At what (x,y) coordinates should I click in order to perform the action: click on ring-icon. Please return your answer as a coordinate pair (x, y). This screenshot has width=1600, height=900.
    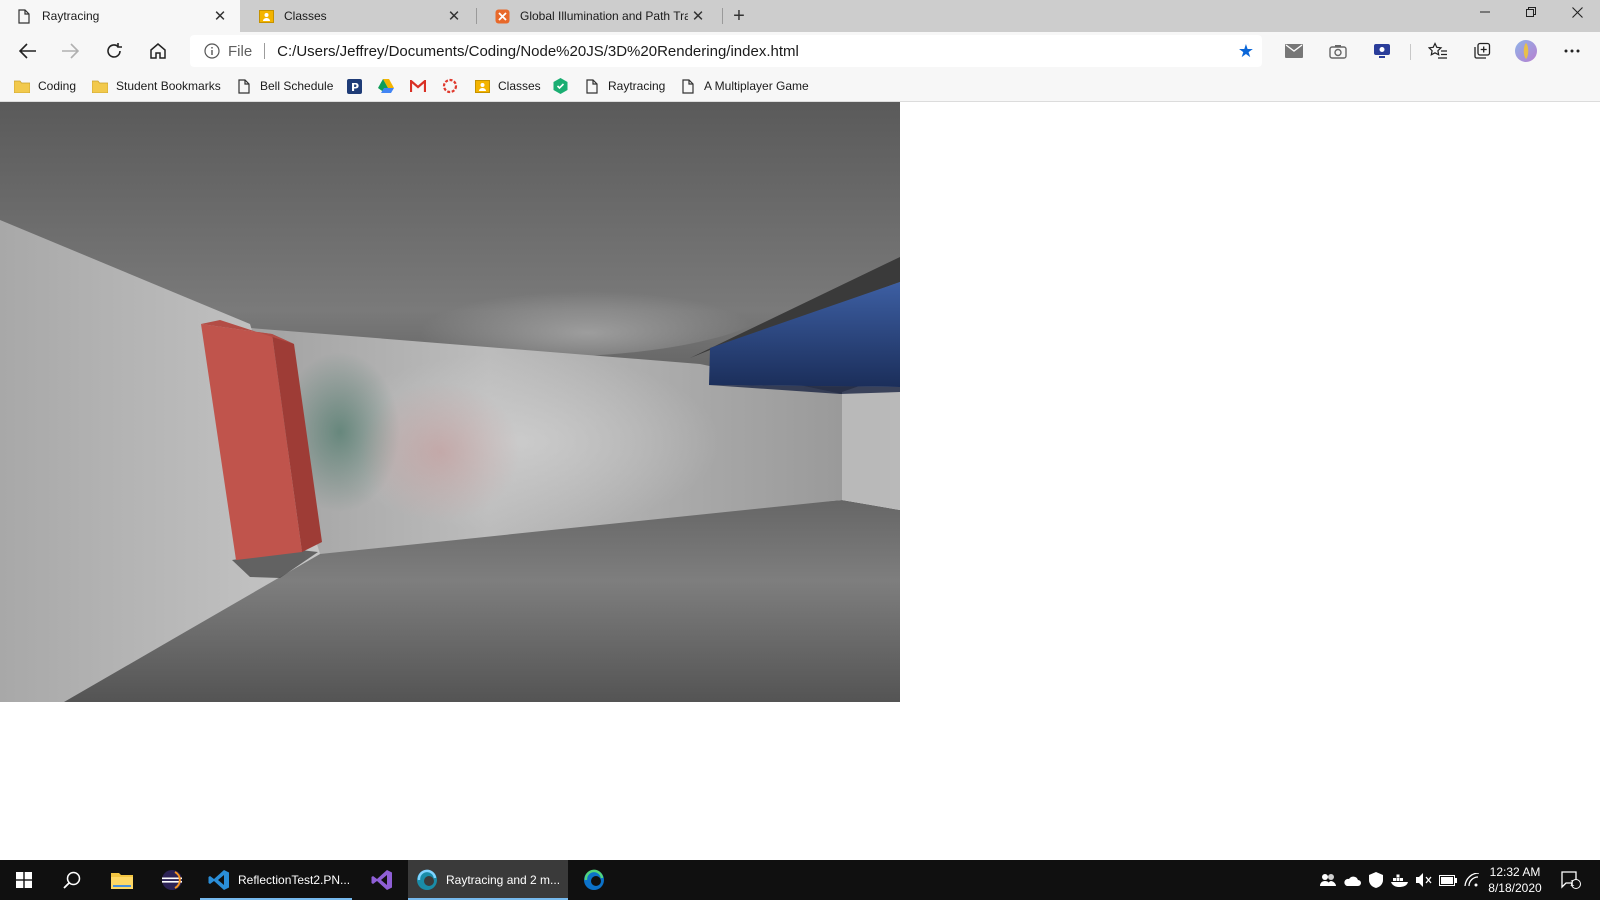
    Looking at the image, I should click on (450, 86).